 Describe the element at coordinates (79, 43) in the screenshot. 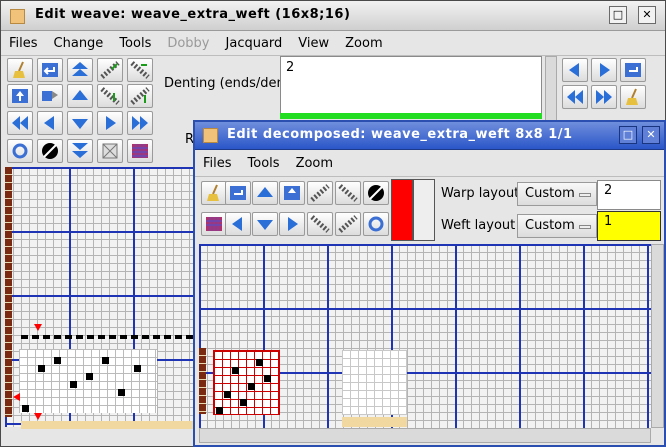

I see `menu-change: Change` at that location.